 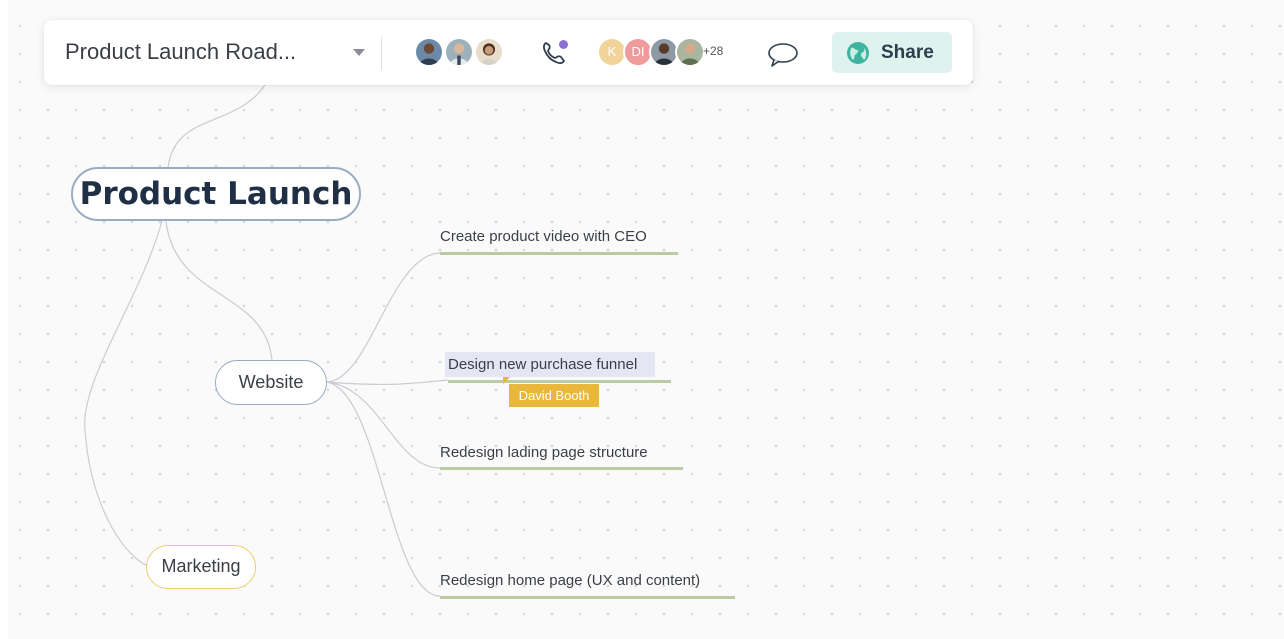 What do you see at coordinates (690, 52) in the screenshot?
I see `participant-avatar` at bounding box center [690, 52].